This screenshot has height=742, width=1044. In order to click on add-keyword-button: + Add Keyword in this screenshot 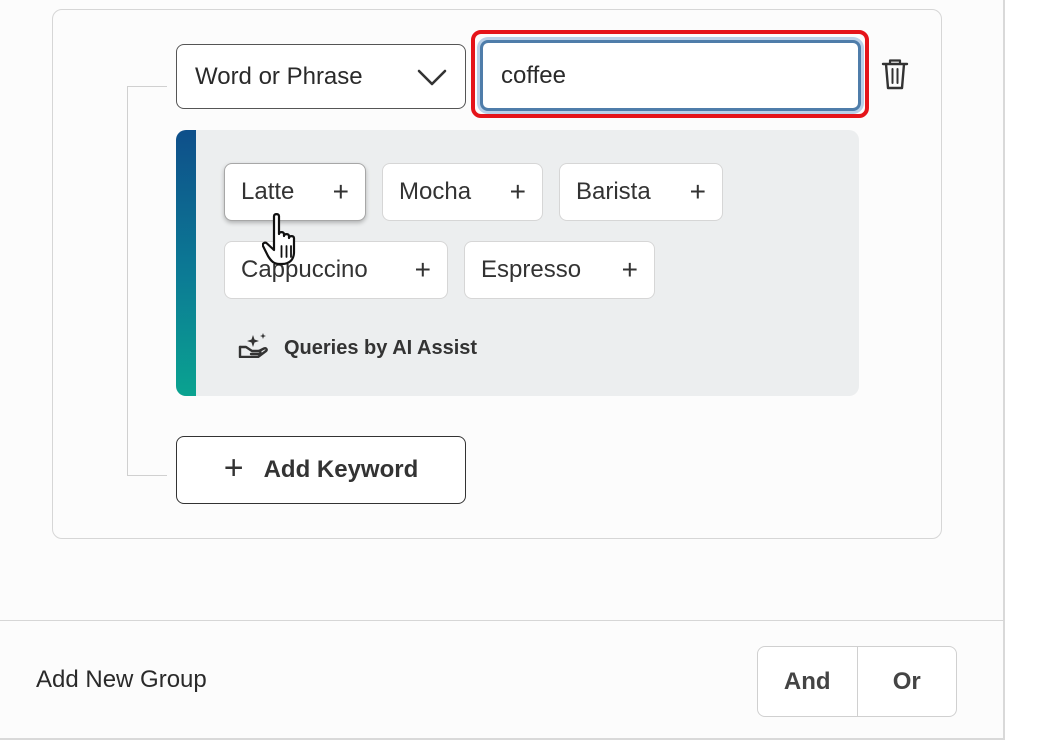, I will do `click(321, 470)`.